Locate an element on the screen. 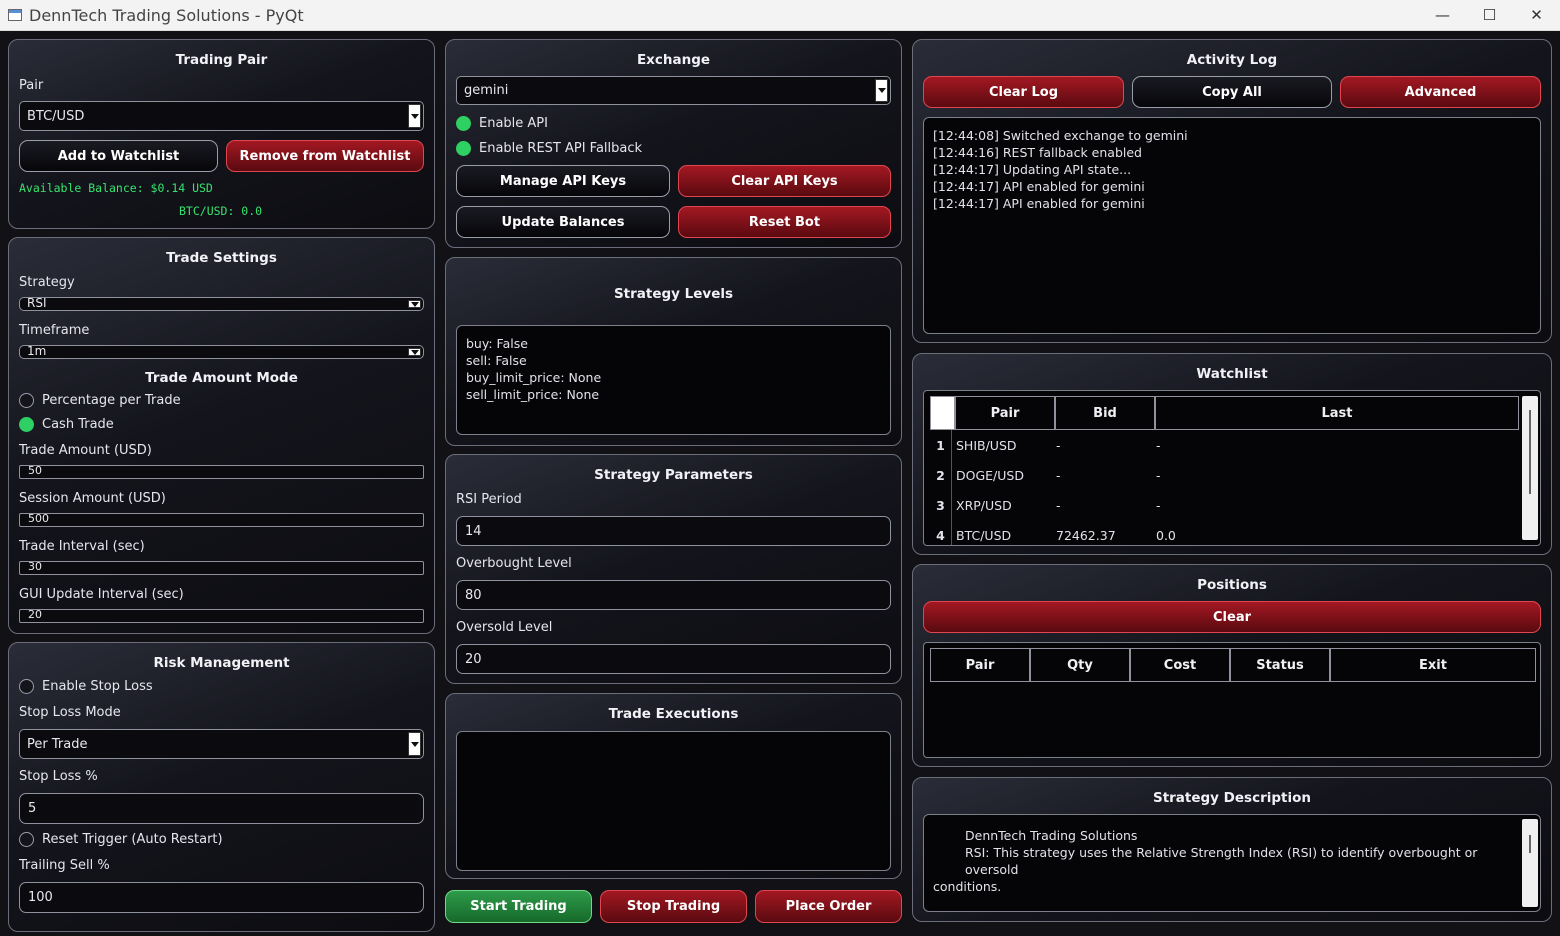 The image size is (1560, 936). strategy-description-title: Strategy Description is located at coordinates (1232, 798).